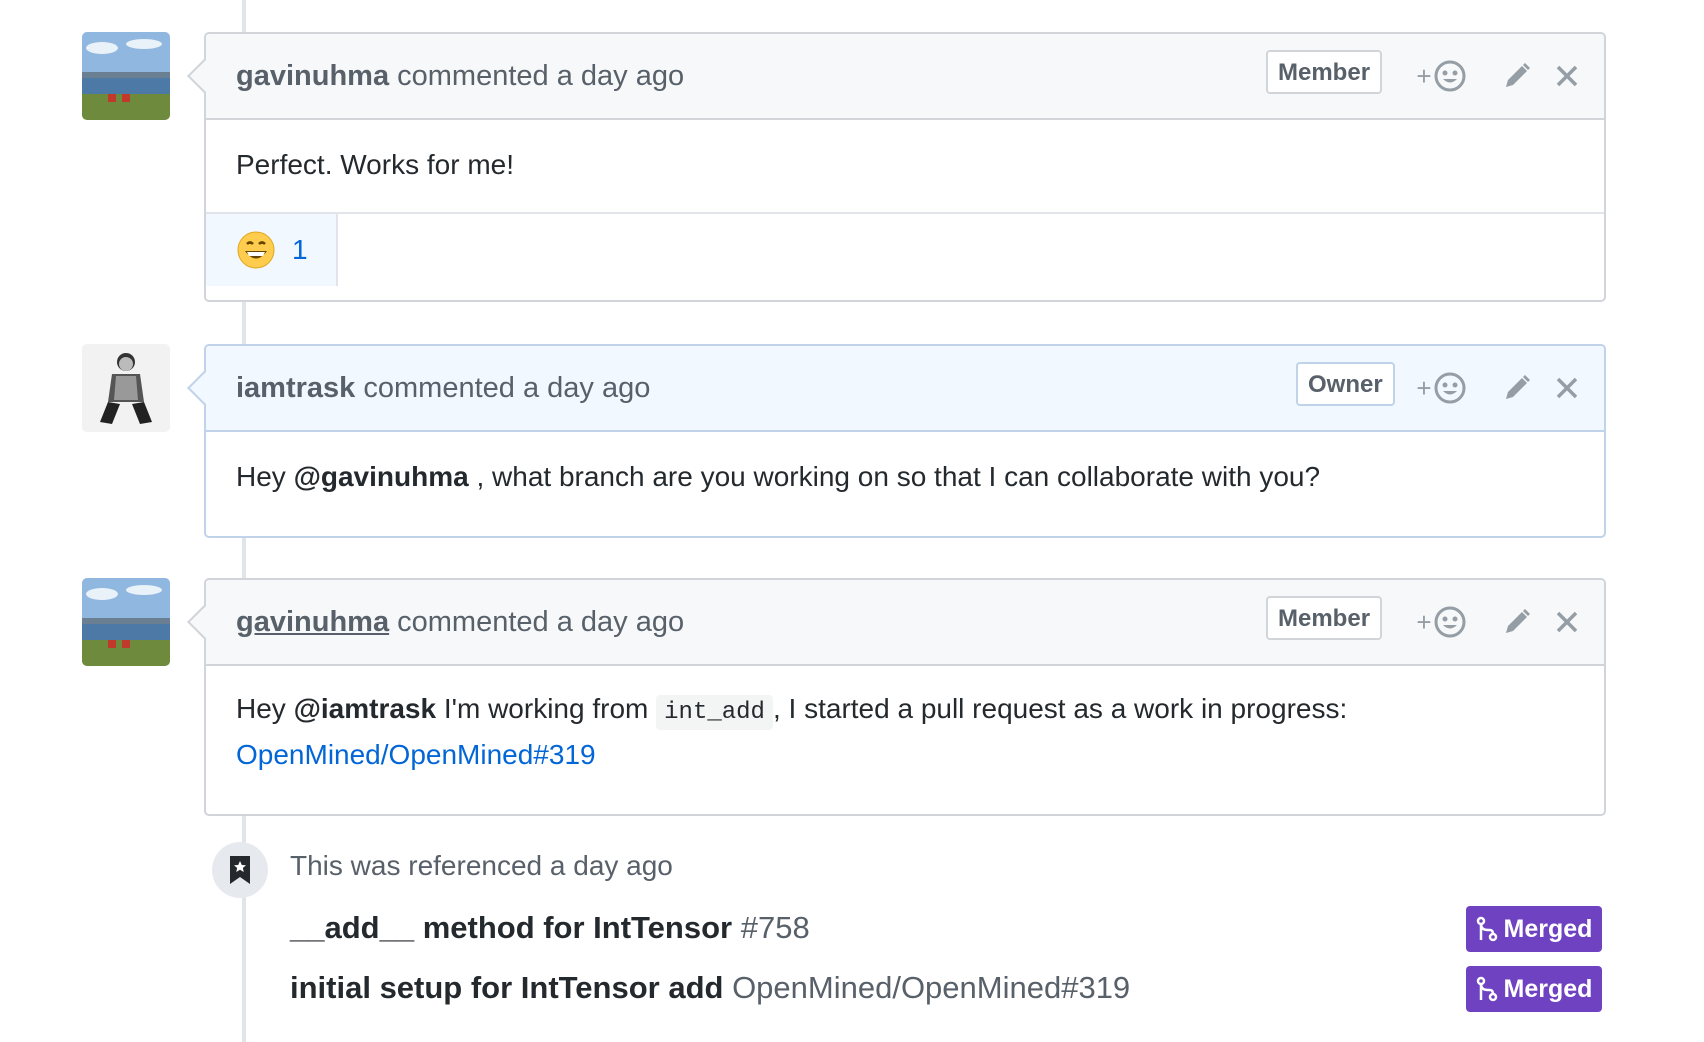 This screenshot has height=1042, width=1704. Describe the element at coordinates (511, 927) in the screenshot. I see `referenced-pr-title: __add__ method for IntTensor` at that location.